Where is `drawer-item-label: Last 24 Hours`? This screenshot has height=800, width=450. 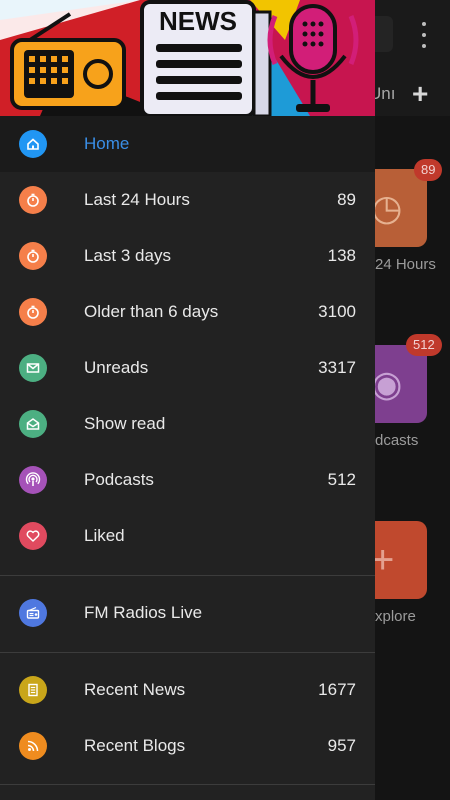
drawer-item-label: Last 24 Hours is located at coordinates (137, 199).